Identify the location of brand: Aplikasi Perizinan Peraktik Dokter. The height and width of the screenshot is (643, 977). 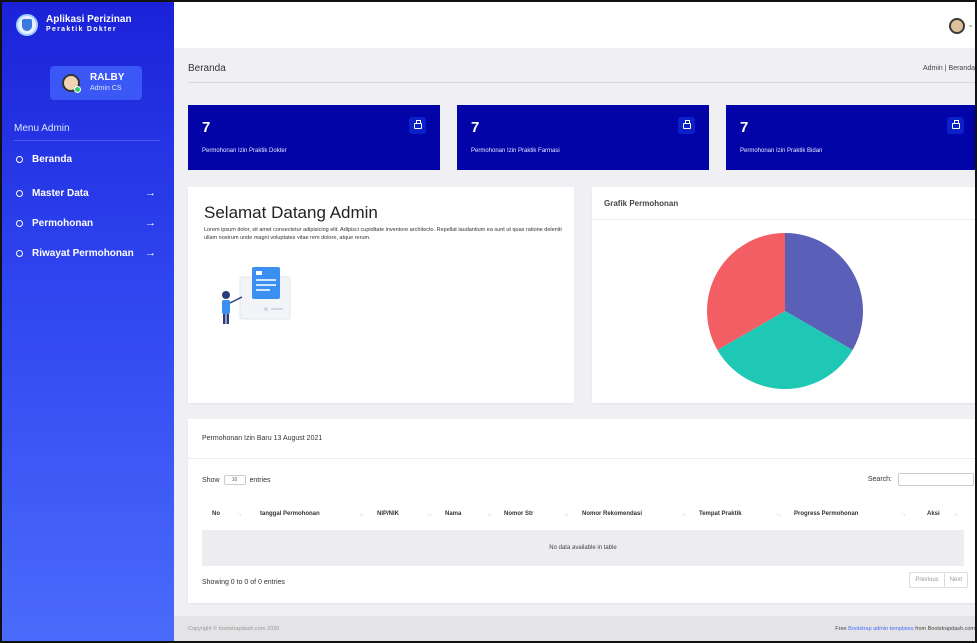
(88, 25).